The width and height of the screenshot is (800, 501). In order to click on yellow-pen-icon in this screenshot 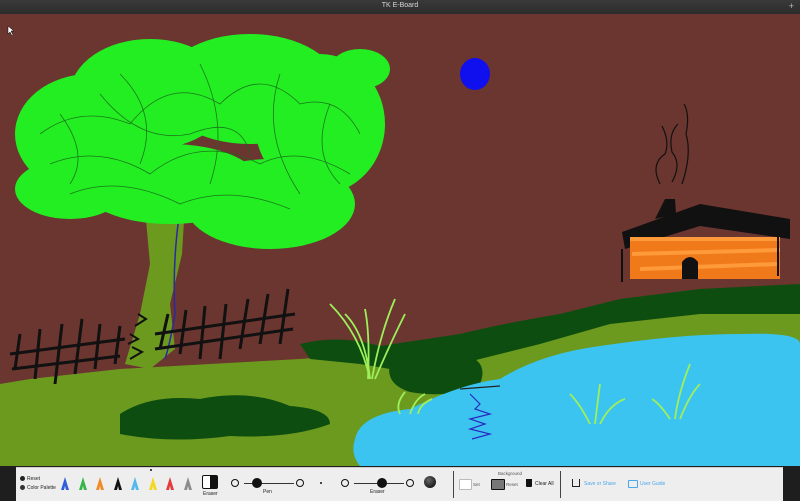, I will do `click(153, 484)`.